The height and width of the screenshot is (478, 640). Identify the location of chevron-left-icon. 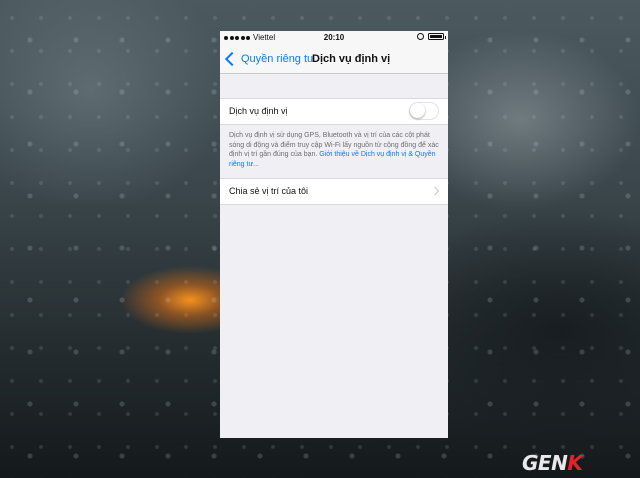
(232, 59).